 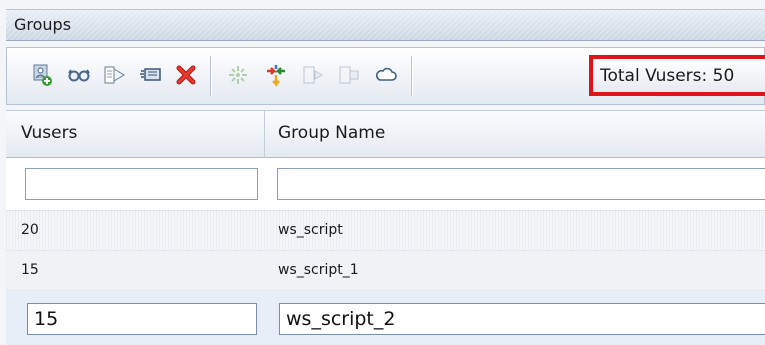 I want to click on stop-group-button, so click(x=349, y=75).